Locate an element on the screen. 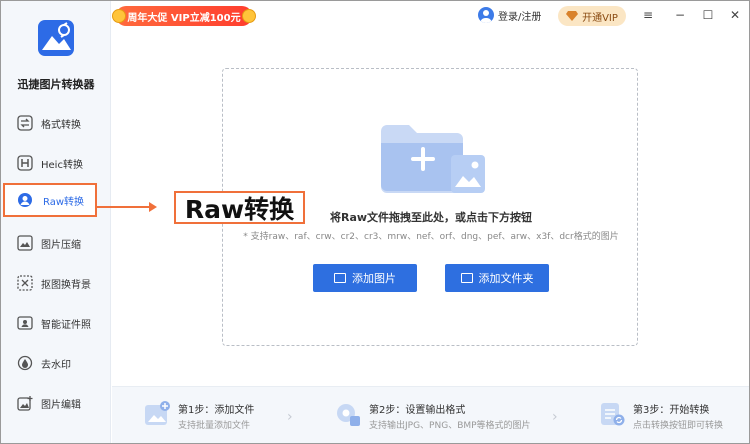 The image size is (750, 444). step-2-title: 第2步：设置输出格式 is located at coordinates (417, 410).